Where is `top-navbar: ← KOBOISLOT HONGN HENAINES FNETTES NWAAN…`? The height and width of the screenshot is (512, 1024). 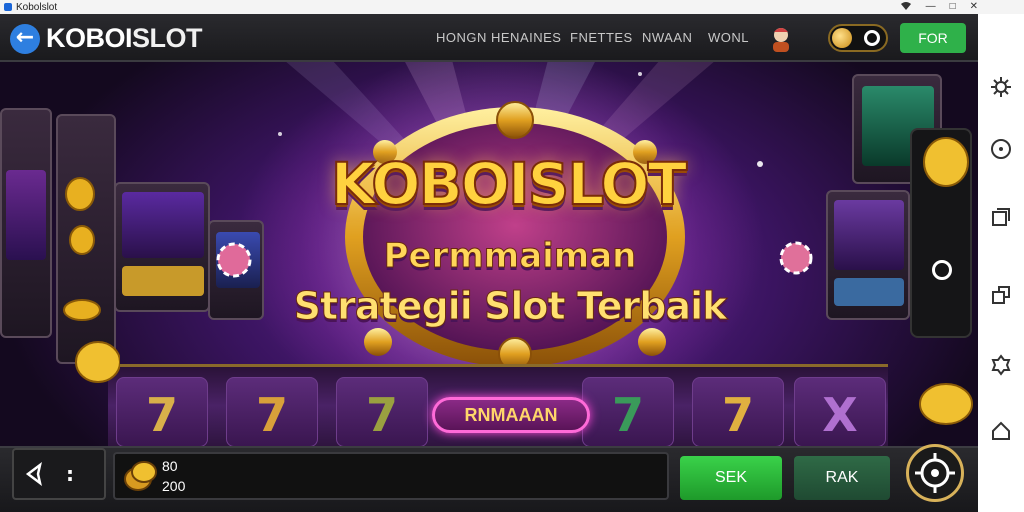
top-navbar: ← KOBOISLOT HONGN HENAINES FNETTES NWAAN… is located at coordinates (489, 38).